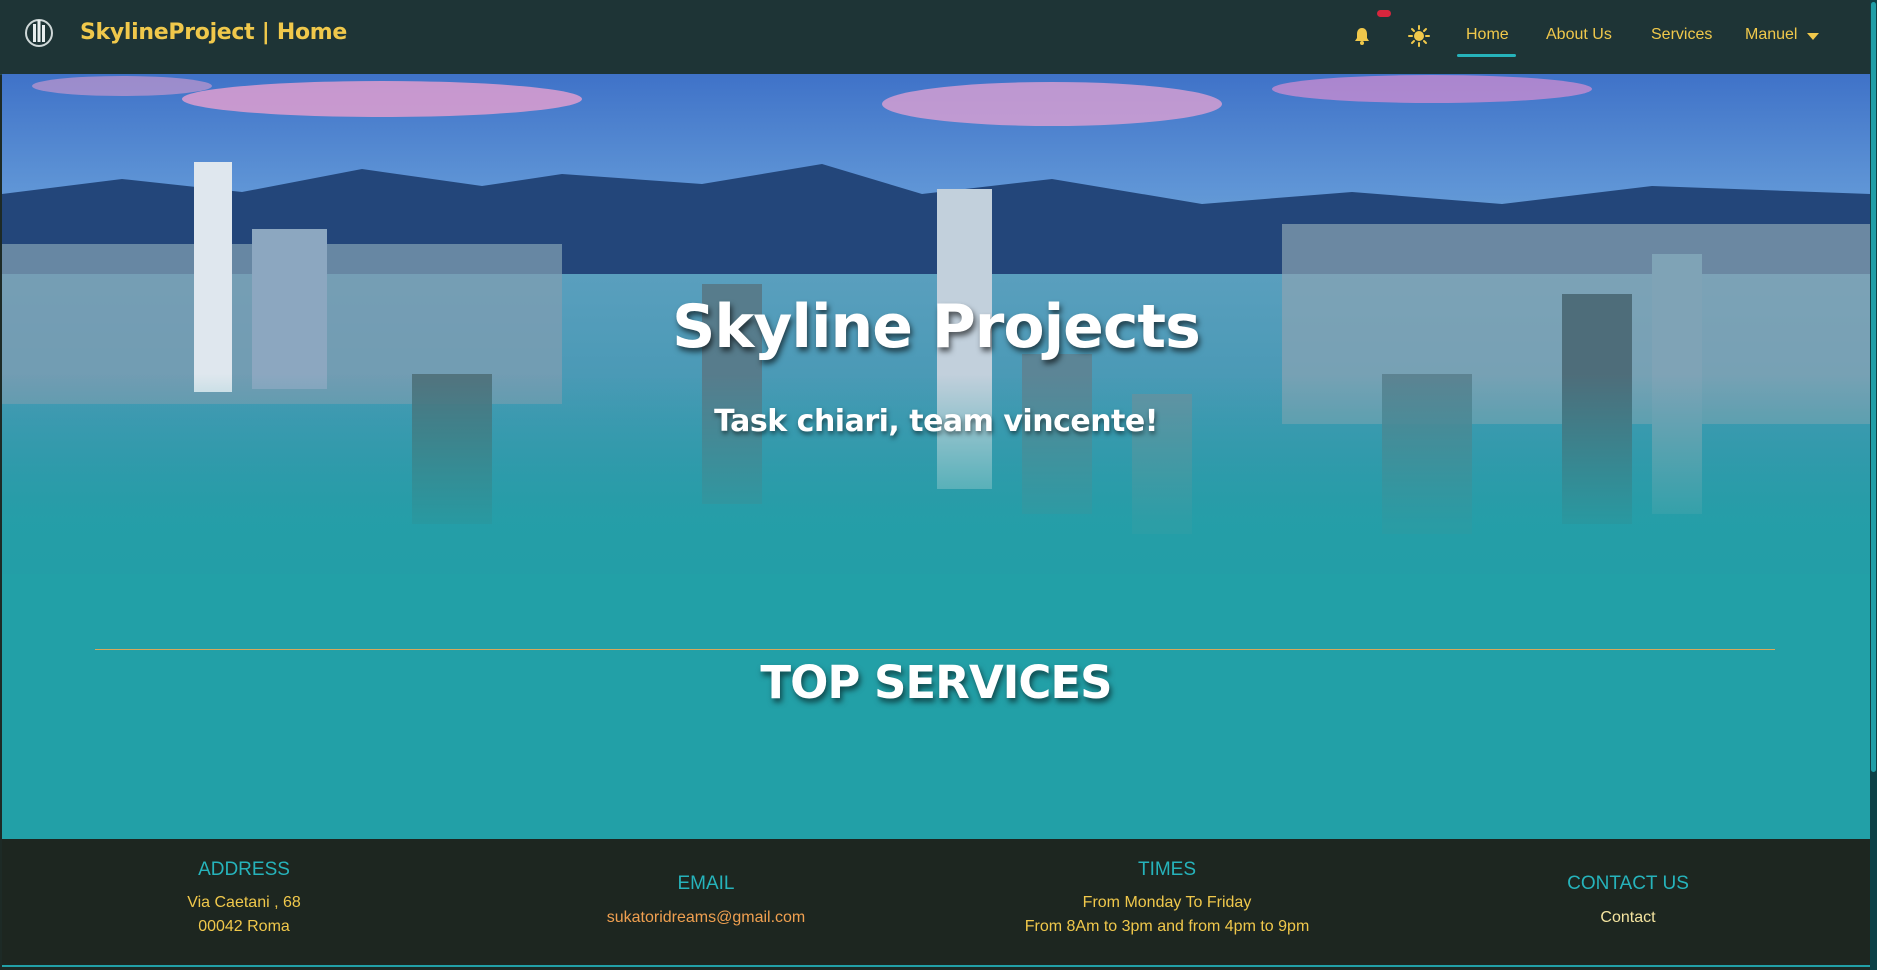 Image resolution: width=1877 pixels, height=970 pixels. I want to click on brand-title: SkylineProject | Home, so click(213, 32).